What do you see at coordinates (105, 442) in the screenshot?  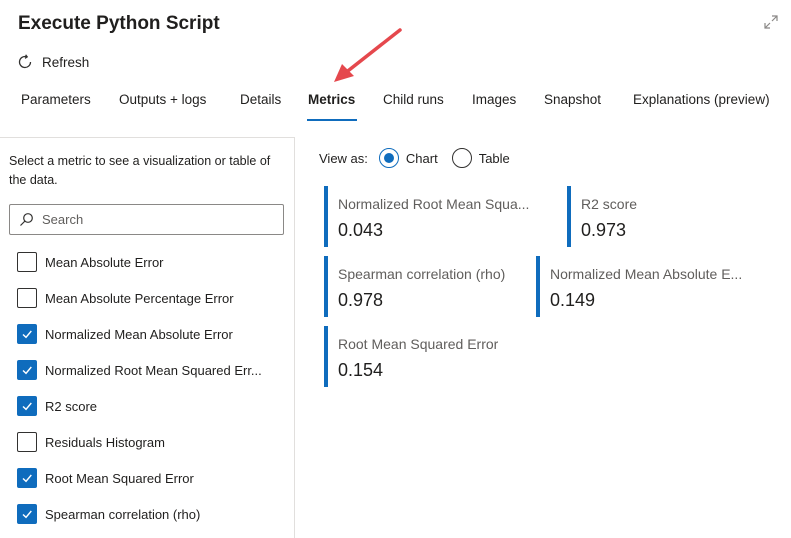 I see `checkbox-label: Residuals Histogram` at bounding box center [105, 442].